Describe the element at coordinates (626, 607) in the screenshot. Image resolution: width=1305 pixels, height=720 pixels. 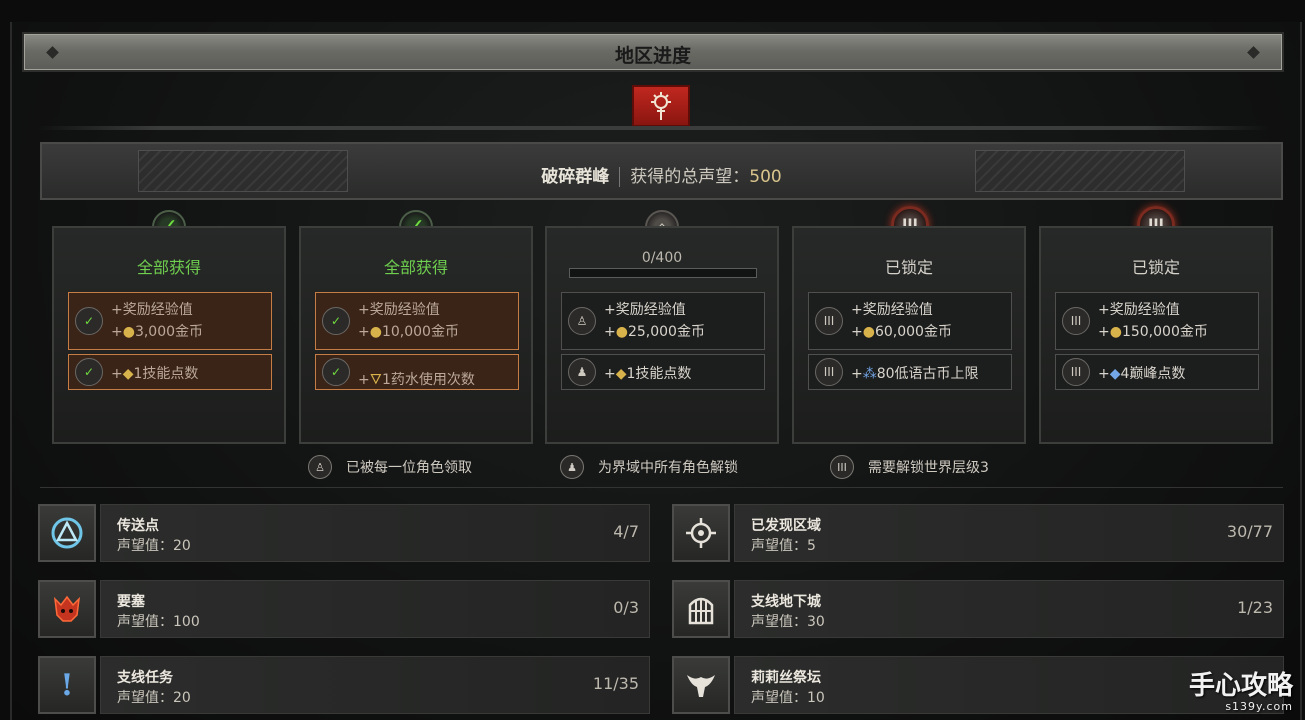
I see `stat-count: 0/3` at that location.